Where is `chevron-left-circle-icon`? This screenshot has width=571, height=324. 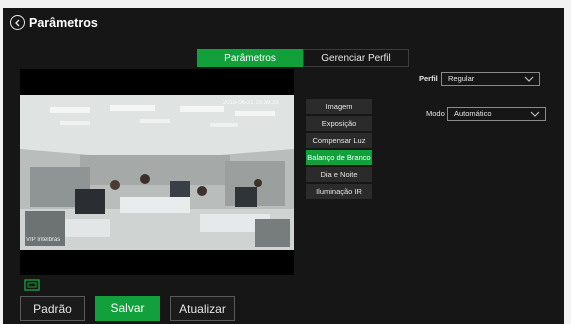
chevron-left-circle-icon is located at coordinates (16, 22).